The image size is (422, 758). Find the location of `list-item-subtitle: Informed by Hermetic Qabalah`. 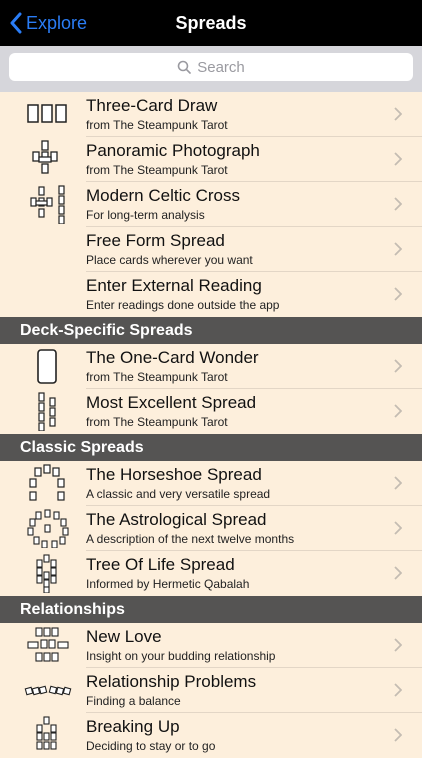

list-item-subtitle: Informed by Hermetic Qabalah is located at coordinates (168, 584).